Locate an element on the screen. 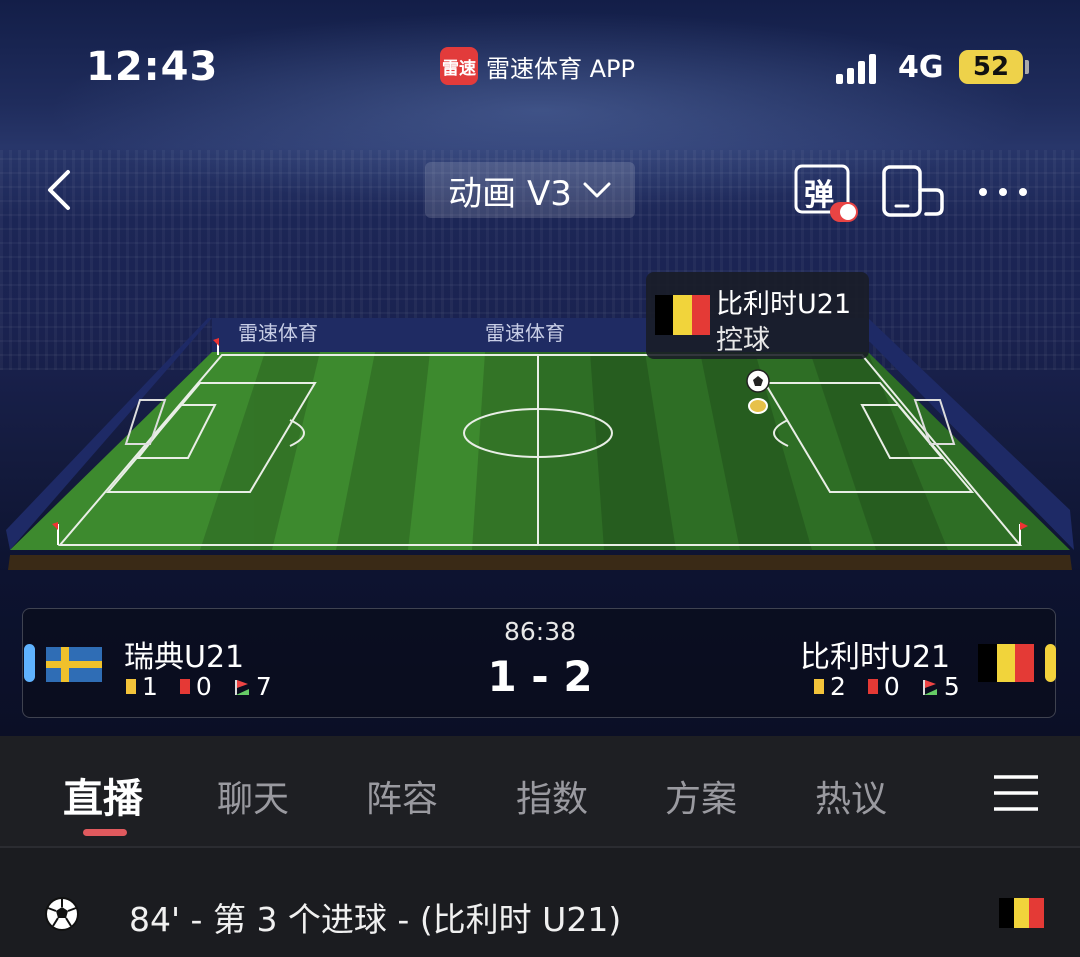 The height and width of the screenshot is (957, 1080). away-side-indicator is located at coordinates (1050, 663).